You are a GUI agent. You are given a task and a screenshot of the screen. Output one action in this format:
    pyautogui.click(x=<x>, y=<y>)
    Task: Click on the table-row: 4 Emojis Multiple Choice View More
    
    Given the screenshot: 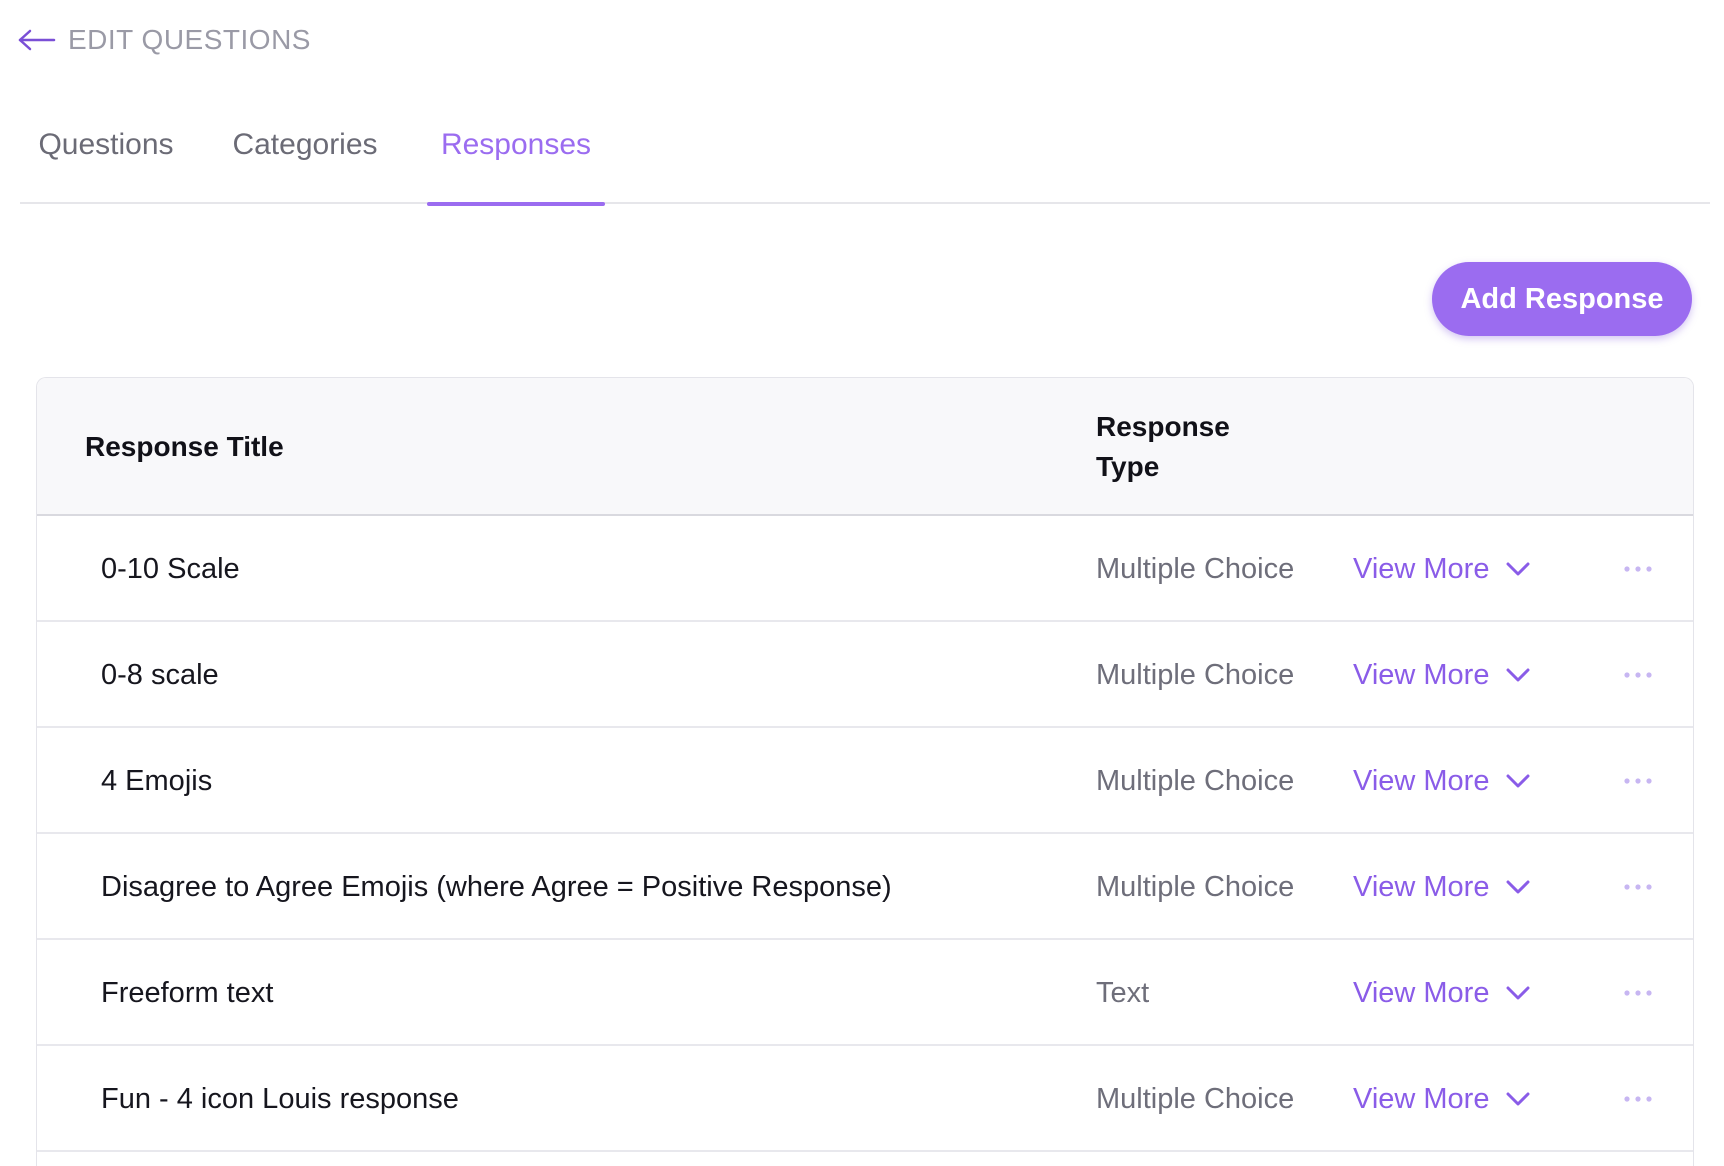 What is the action you would take?
    pyautogui.click(x=865, y=781)
    